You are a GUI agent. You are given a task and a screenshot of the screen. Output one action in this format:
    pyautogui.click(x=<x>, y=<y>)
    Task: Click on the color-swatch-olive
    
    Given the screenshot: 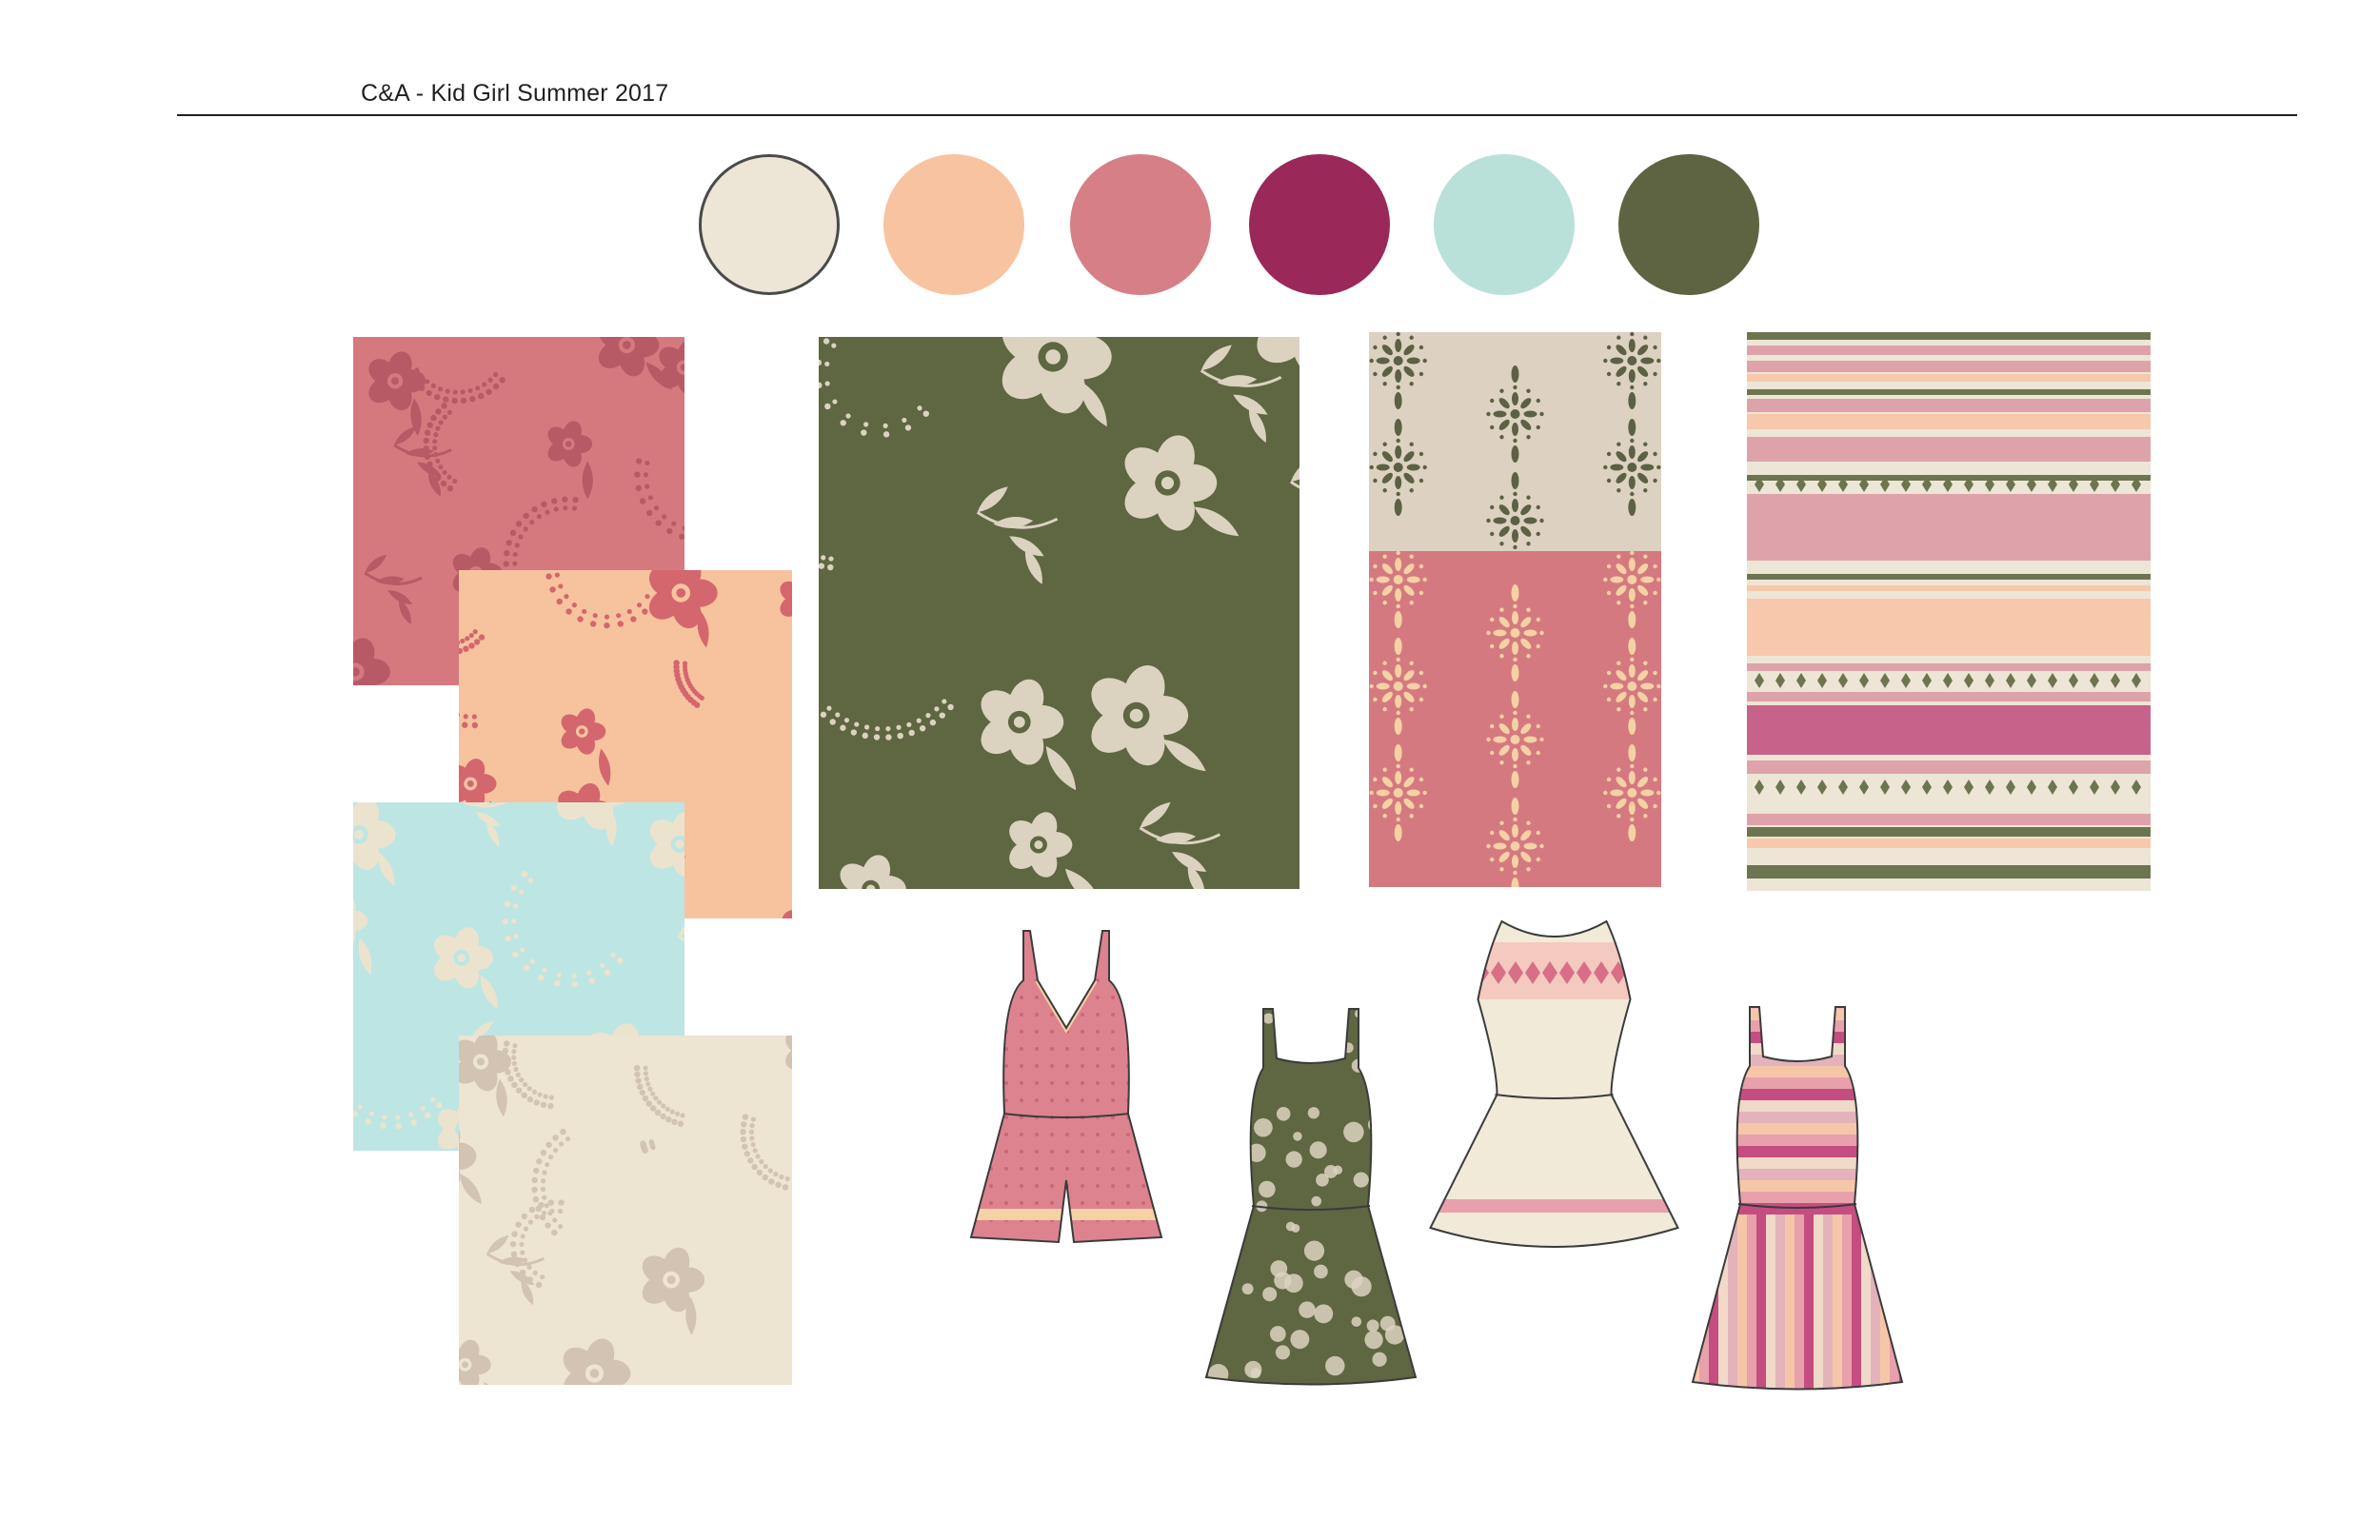 What is the action you would take?
    pyautogui.click(x=1688, y=224)
    